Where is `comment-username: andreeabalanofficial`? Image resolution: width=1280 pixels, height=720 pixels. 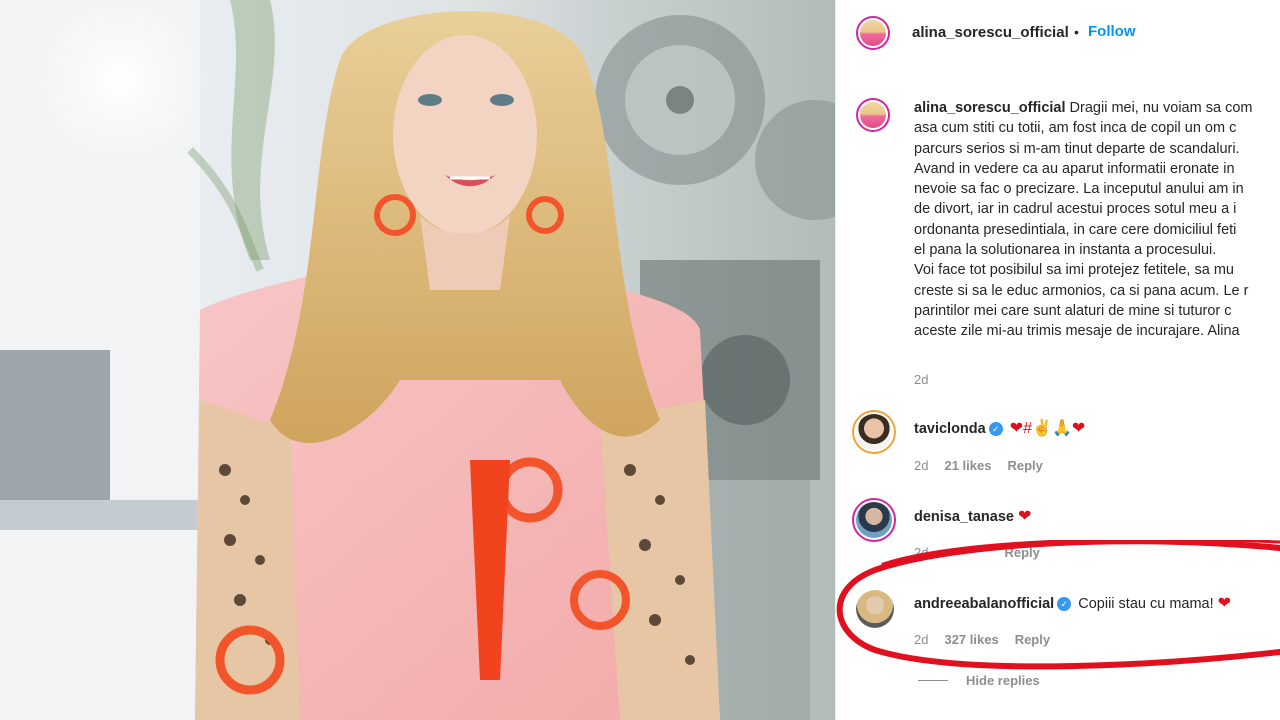
comment-username: andreeabalanofficial is located at coordinates (984, 604).